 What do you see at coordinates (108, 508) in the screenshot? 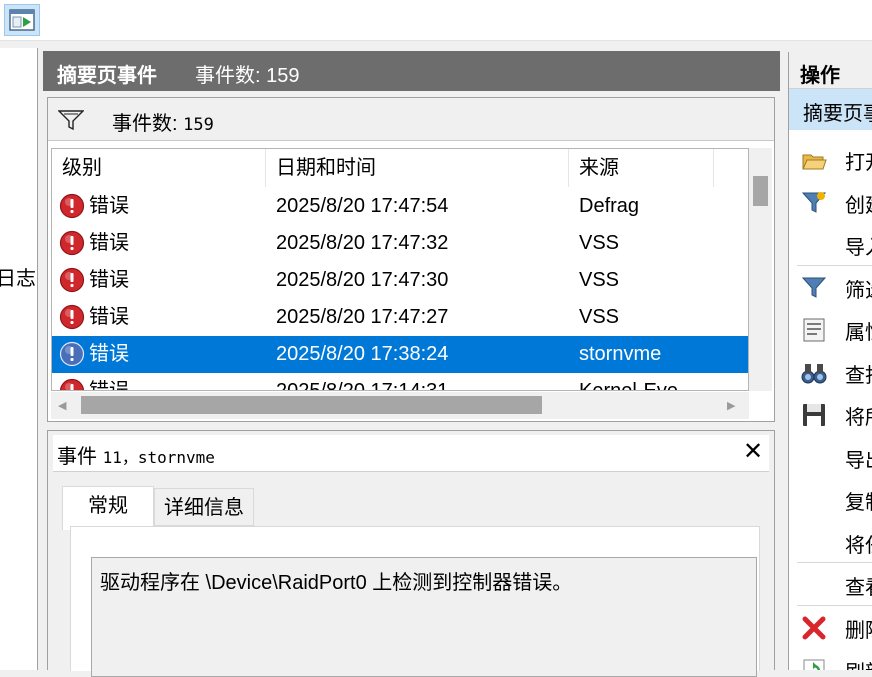
I see `tab-general: 常规` at bounding box center [108, 508].